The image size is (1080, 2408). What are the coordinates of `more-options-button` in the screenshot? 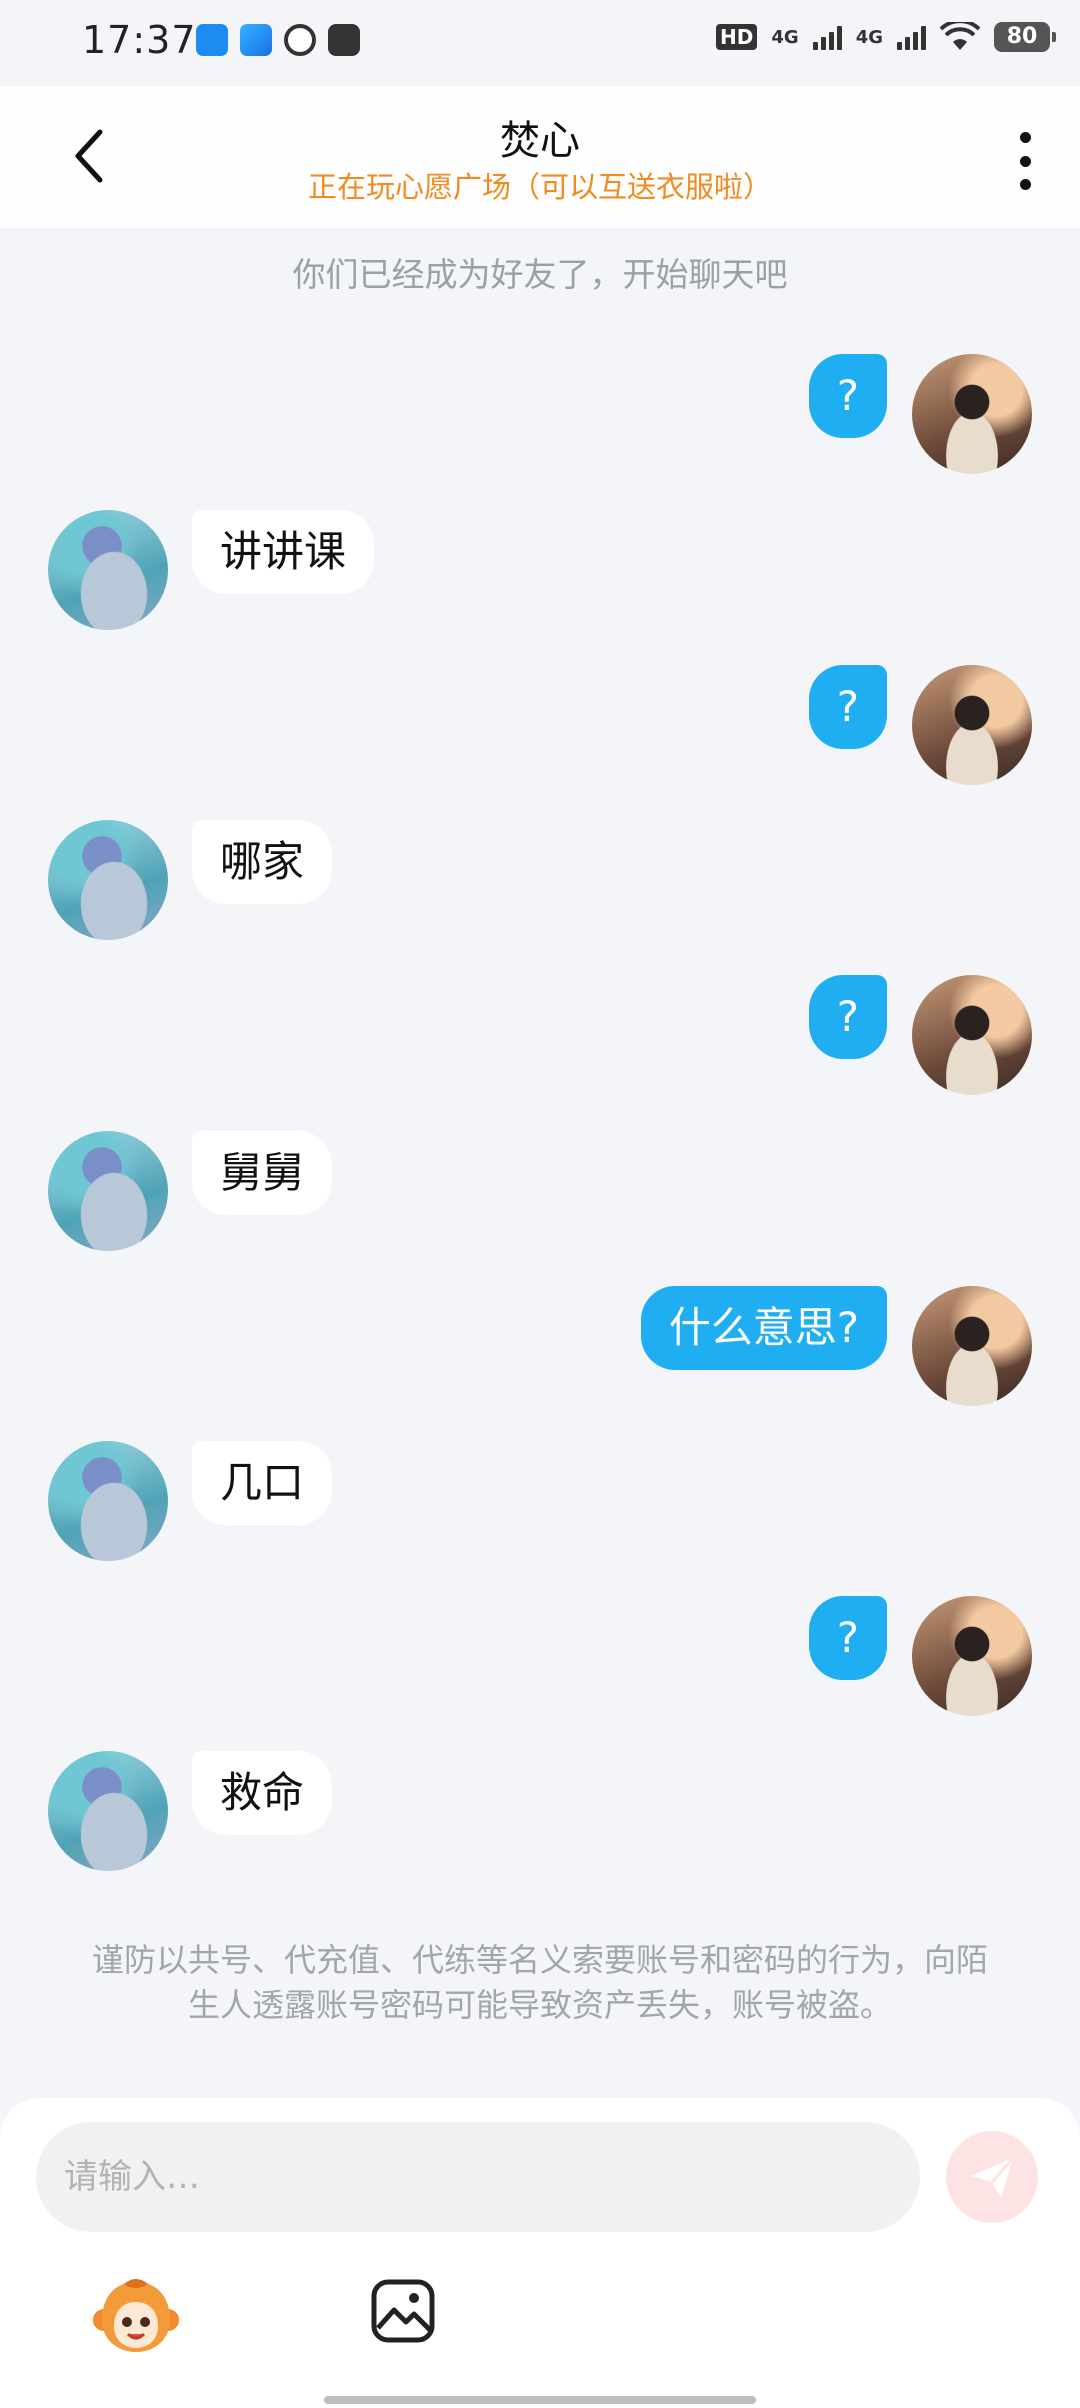 It's located at (1025, 161).